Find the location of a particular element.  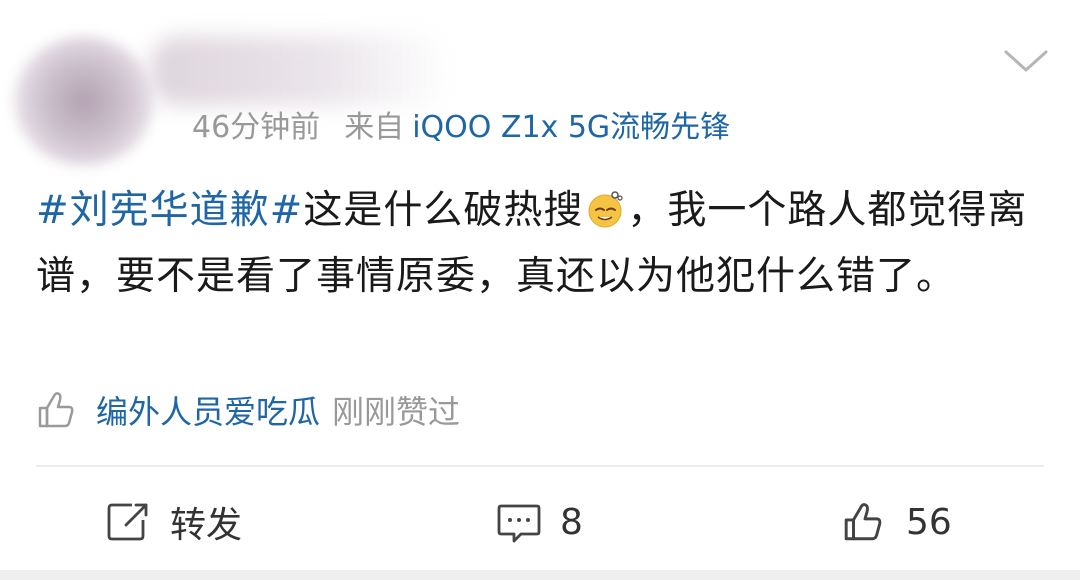

comment-count: 8 is located at coordinates (571, 522).